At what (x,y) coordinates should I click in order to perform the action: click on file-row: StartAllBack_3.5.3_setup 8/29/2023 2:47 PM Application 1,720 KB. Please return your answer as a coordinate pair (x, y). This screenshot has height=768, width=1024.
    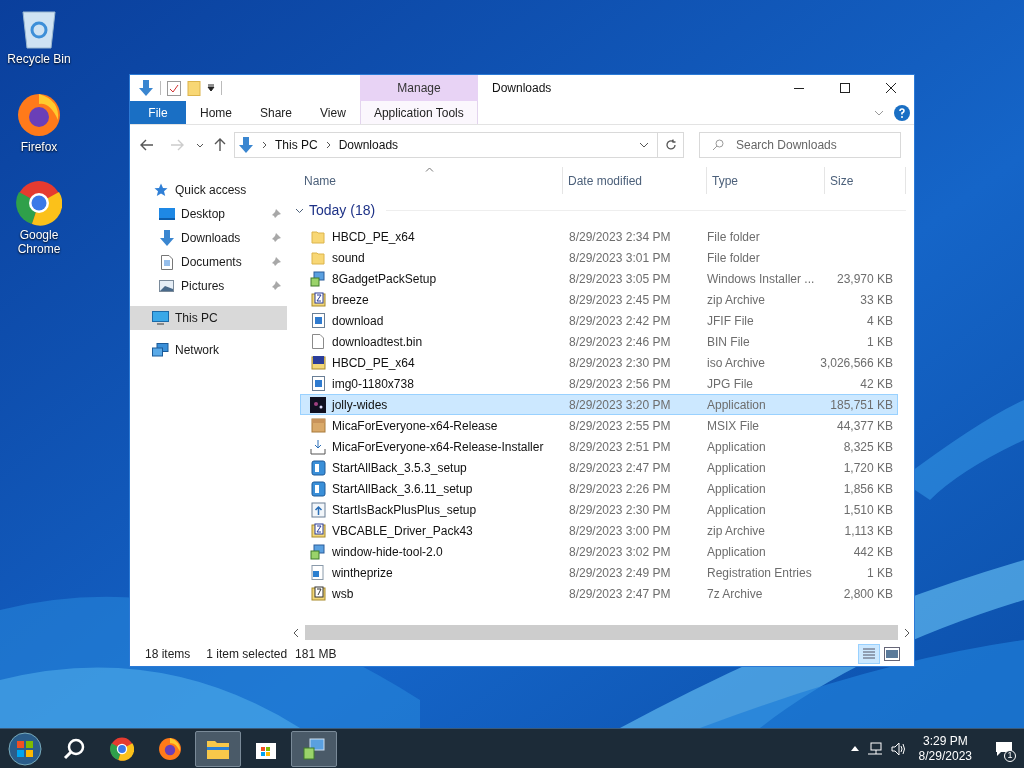
    Looking at the image, I should click on (599, 467).